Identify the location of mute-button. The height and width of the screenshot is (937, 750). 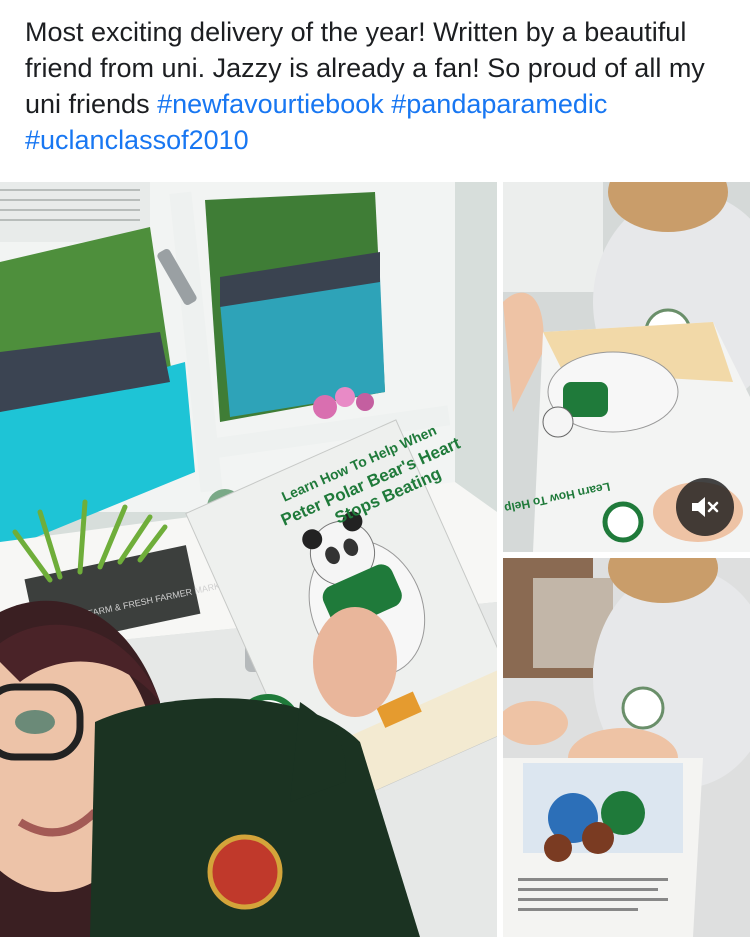
(705, 507).